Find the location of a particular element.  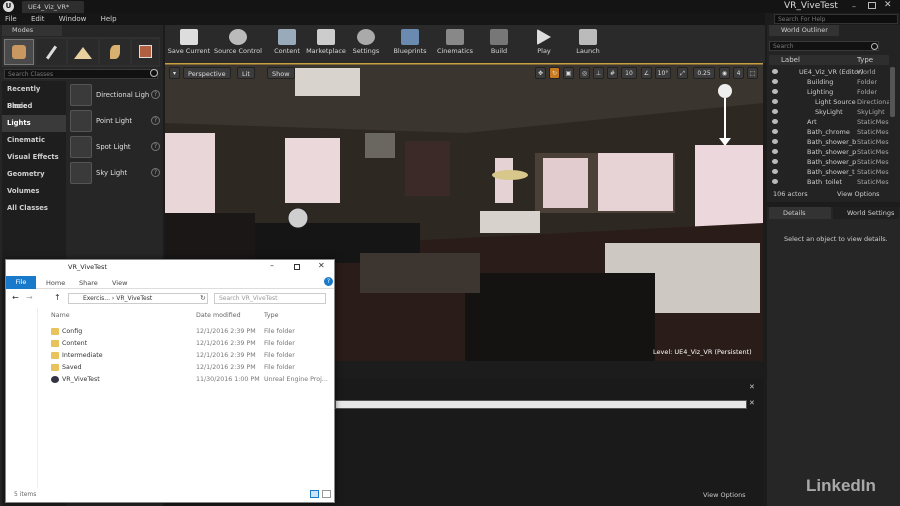

view-tab: View is located at coordinates (119, 283).